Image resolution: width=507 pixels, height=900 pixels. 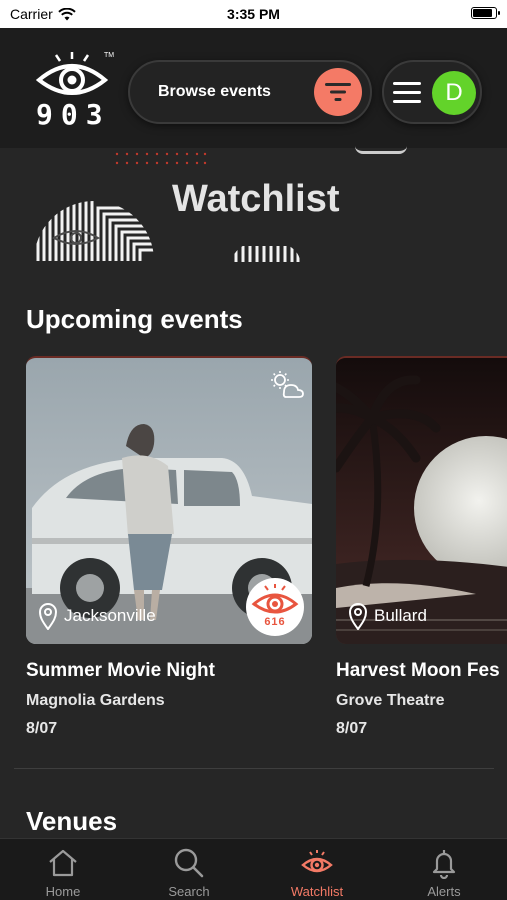 What do you see at coordinates (72, 73) in the screenshot?
I see `logo-eye-icon` at bounding box center [72, 73].